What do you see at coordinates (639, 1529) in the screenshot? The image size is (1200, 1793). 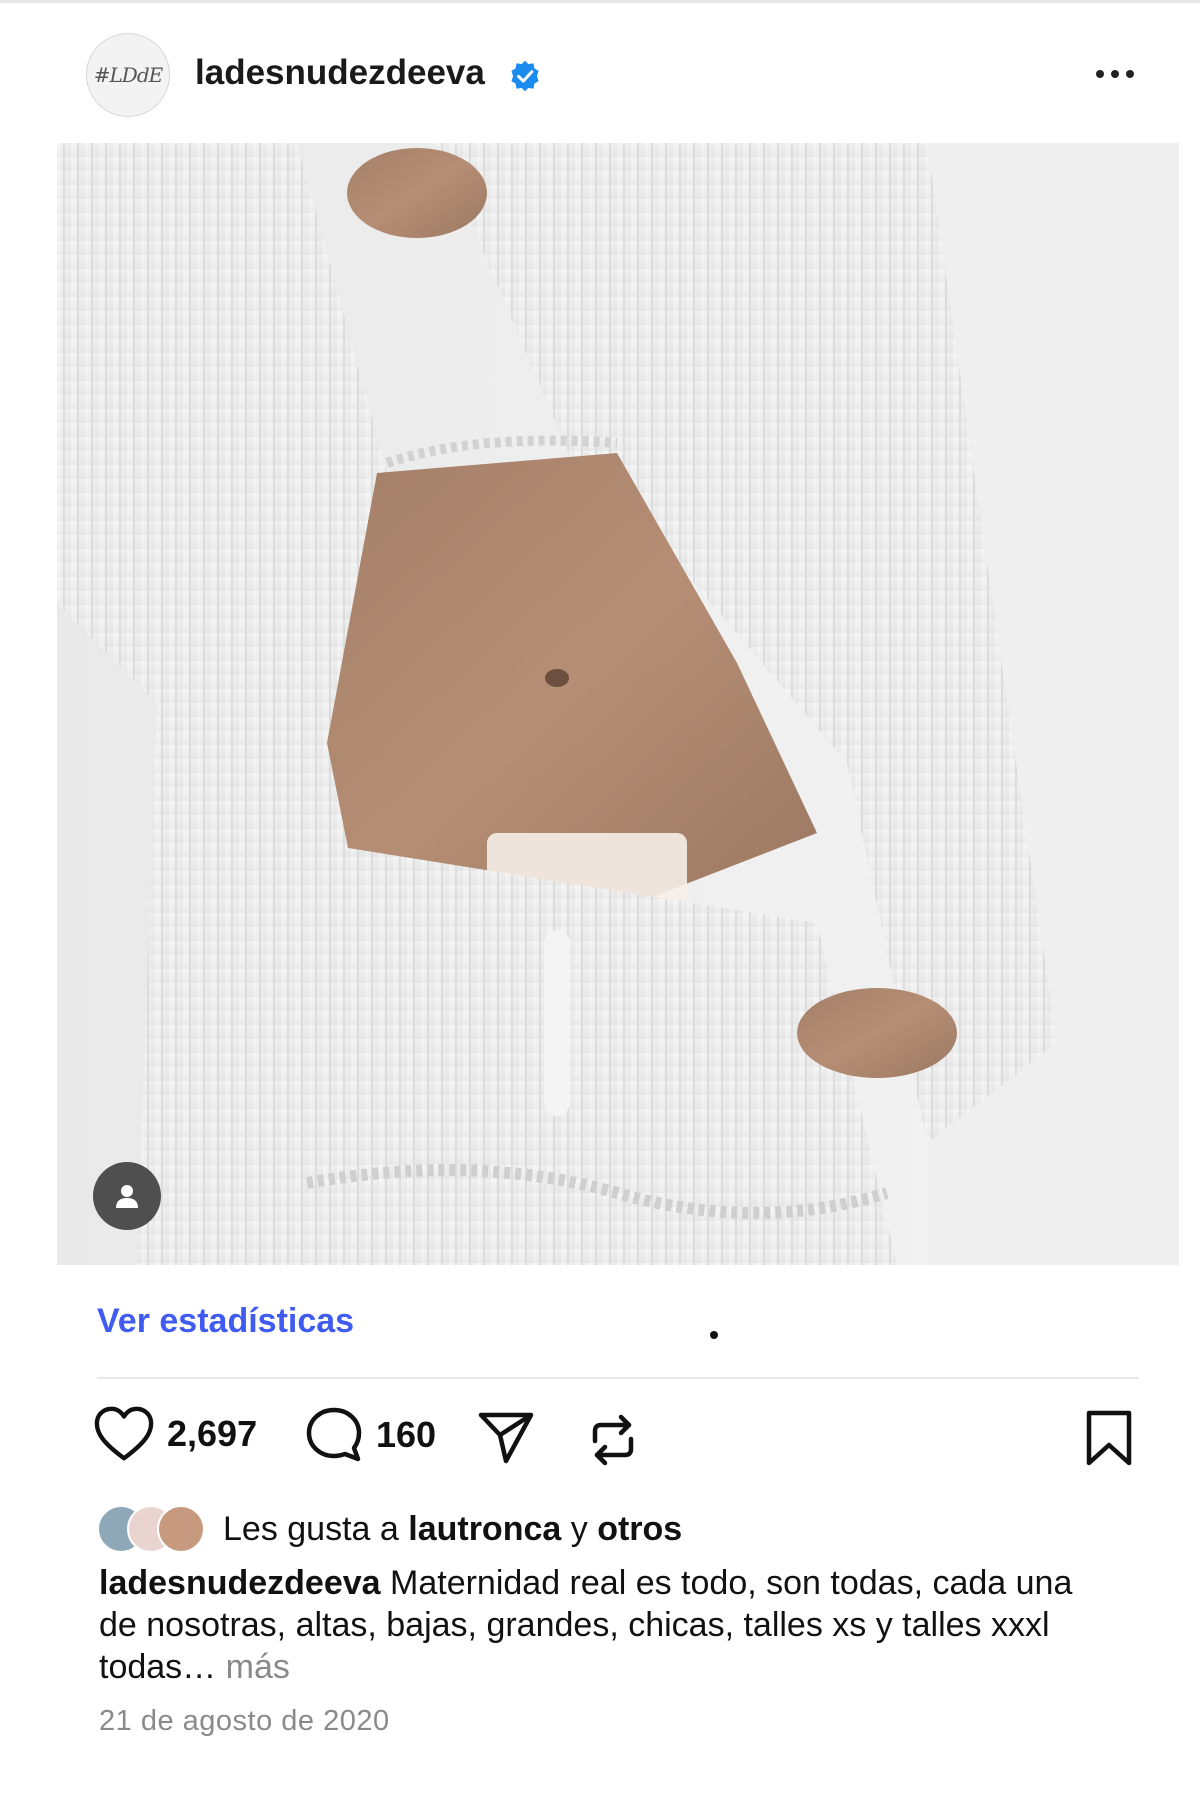 I see `liked-by-others: otros` at bounding box center [639, 1529].